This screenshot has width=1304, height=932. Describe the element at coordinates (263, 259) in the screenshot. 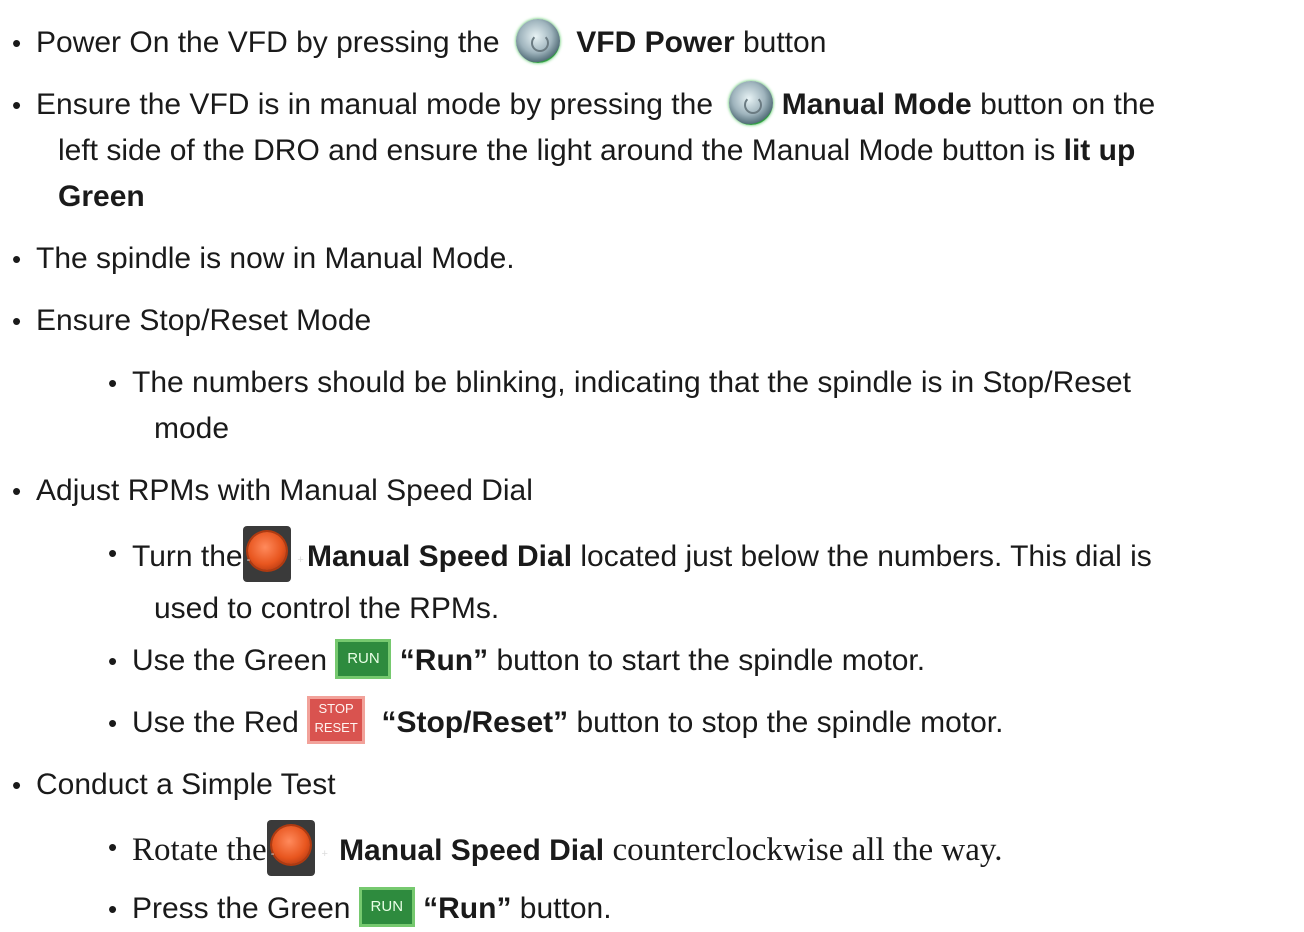

I see `list-item: • The spindle is now in Manual Mode.` at that location.